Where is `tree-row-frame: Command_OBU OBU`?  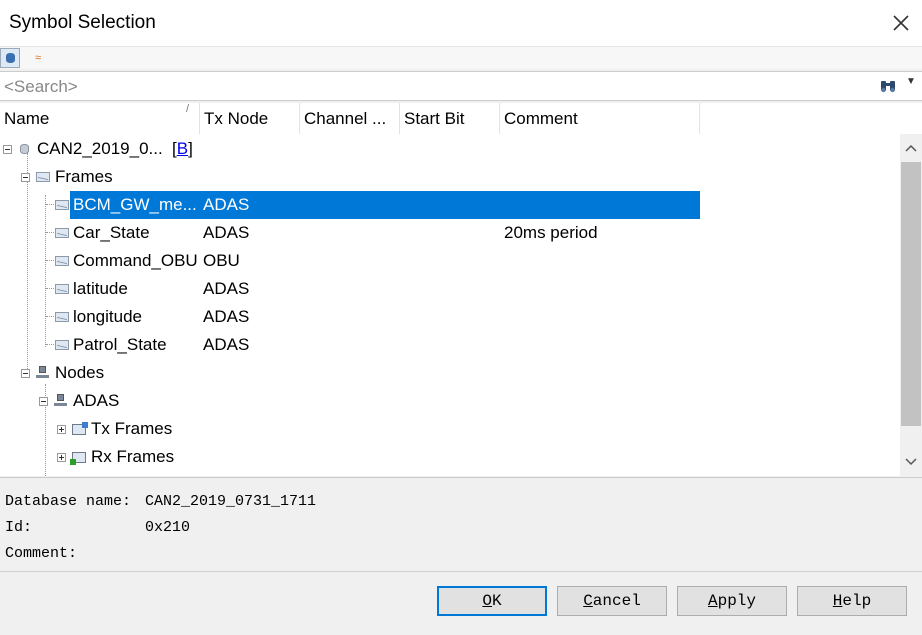 tree-row-frame: Command_OBU OBU is located at coordinates (450, 261).